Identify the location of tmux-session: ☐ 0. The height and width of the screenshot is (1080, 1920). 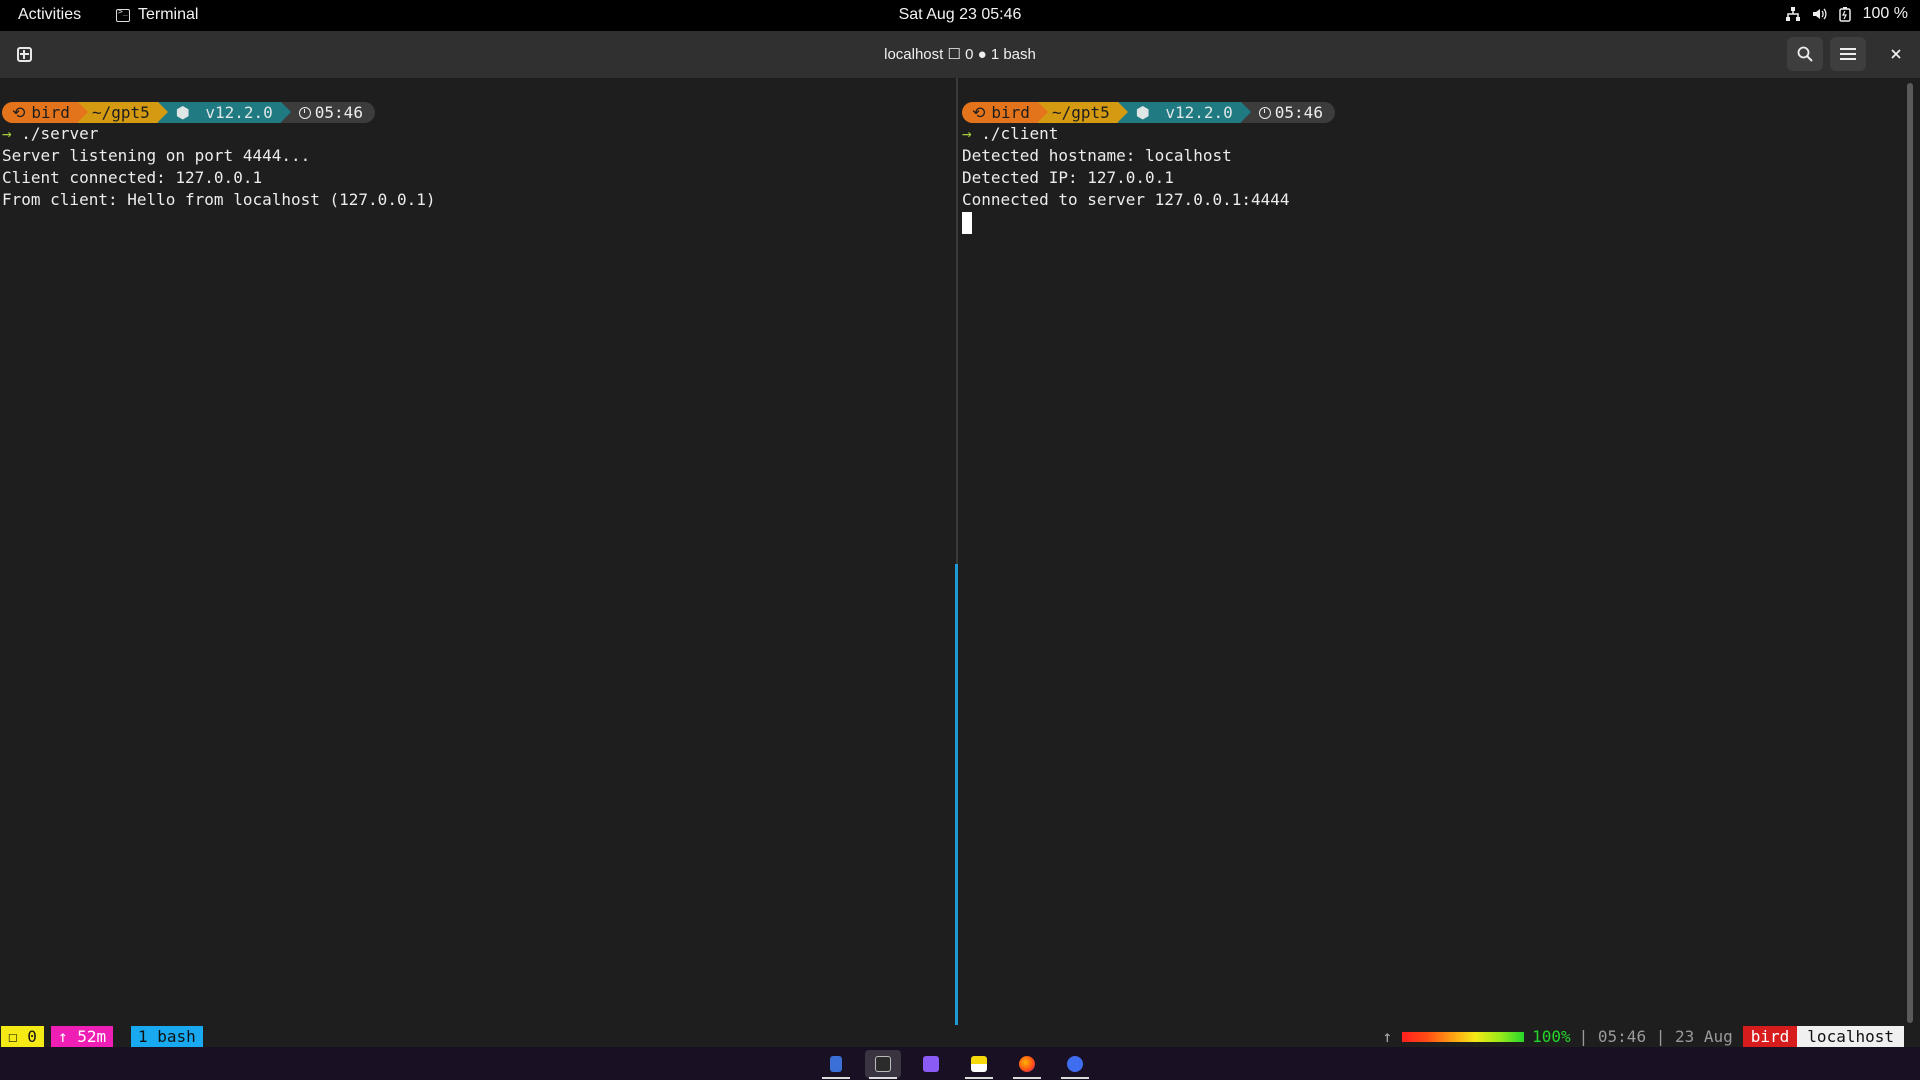
(22, 1036).